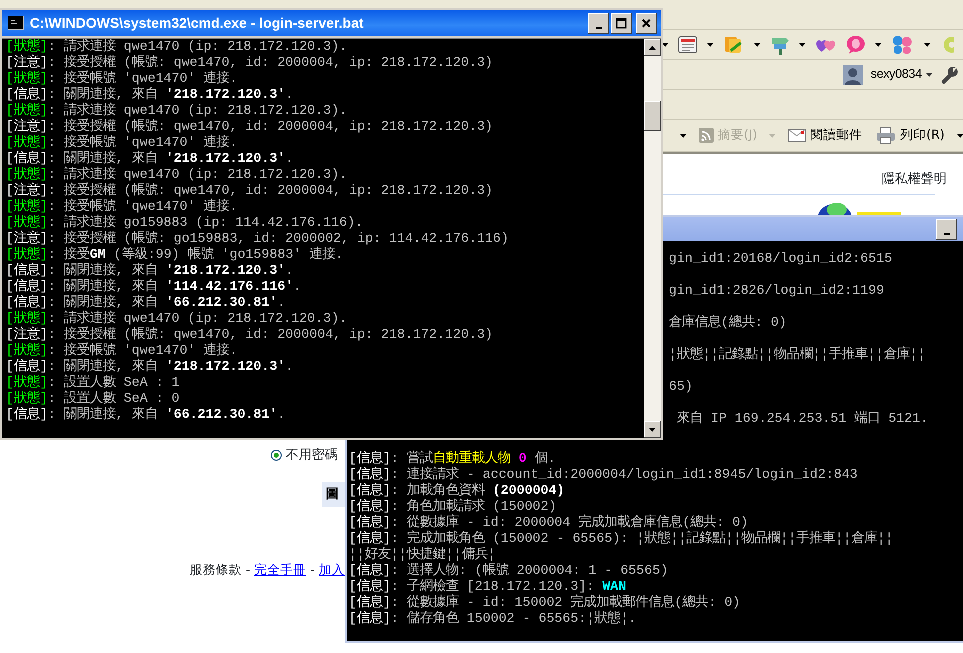 Image resolution: width=963 pixels, height=653 pixels. Describe the element at coordinates (797, 135) in the screenshot. I see `envelope-icon` at that location.